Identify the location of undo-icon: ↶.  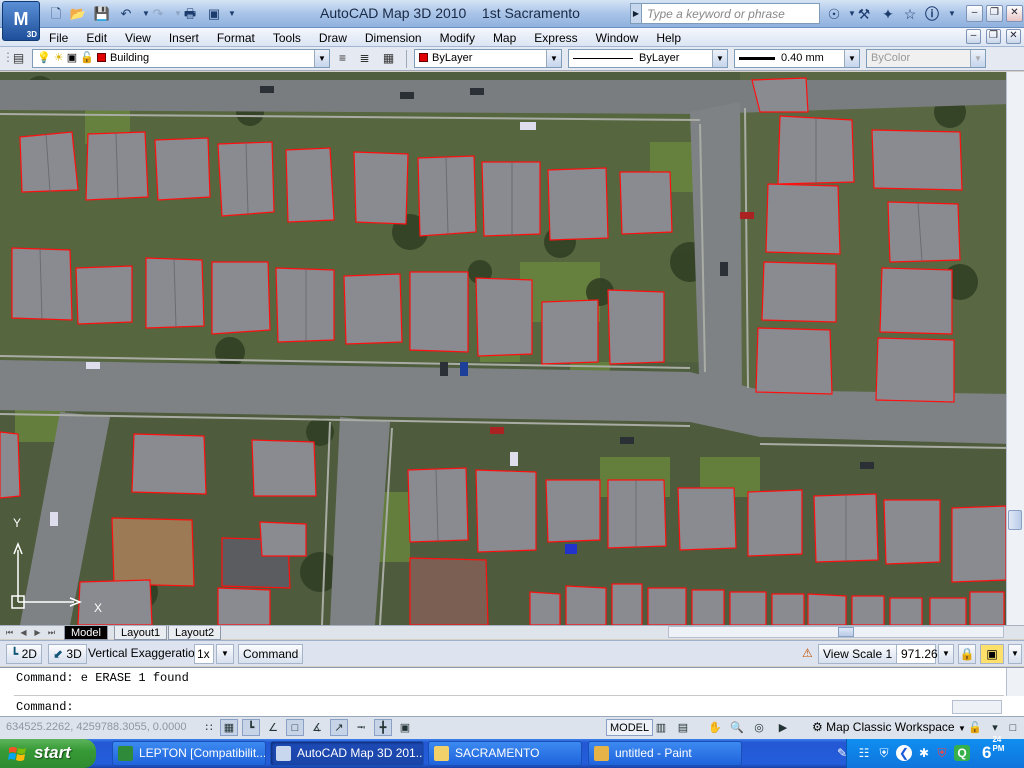
(126, 14).